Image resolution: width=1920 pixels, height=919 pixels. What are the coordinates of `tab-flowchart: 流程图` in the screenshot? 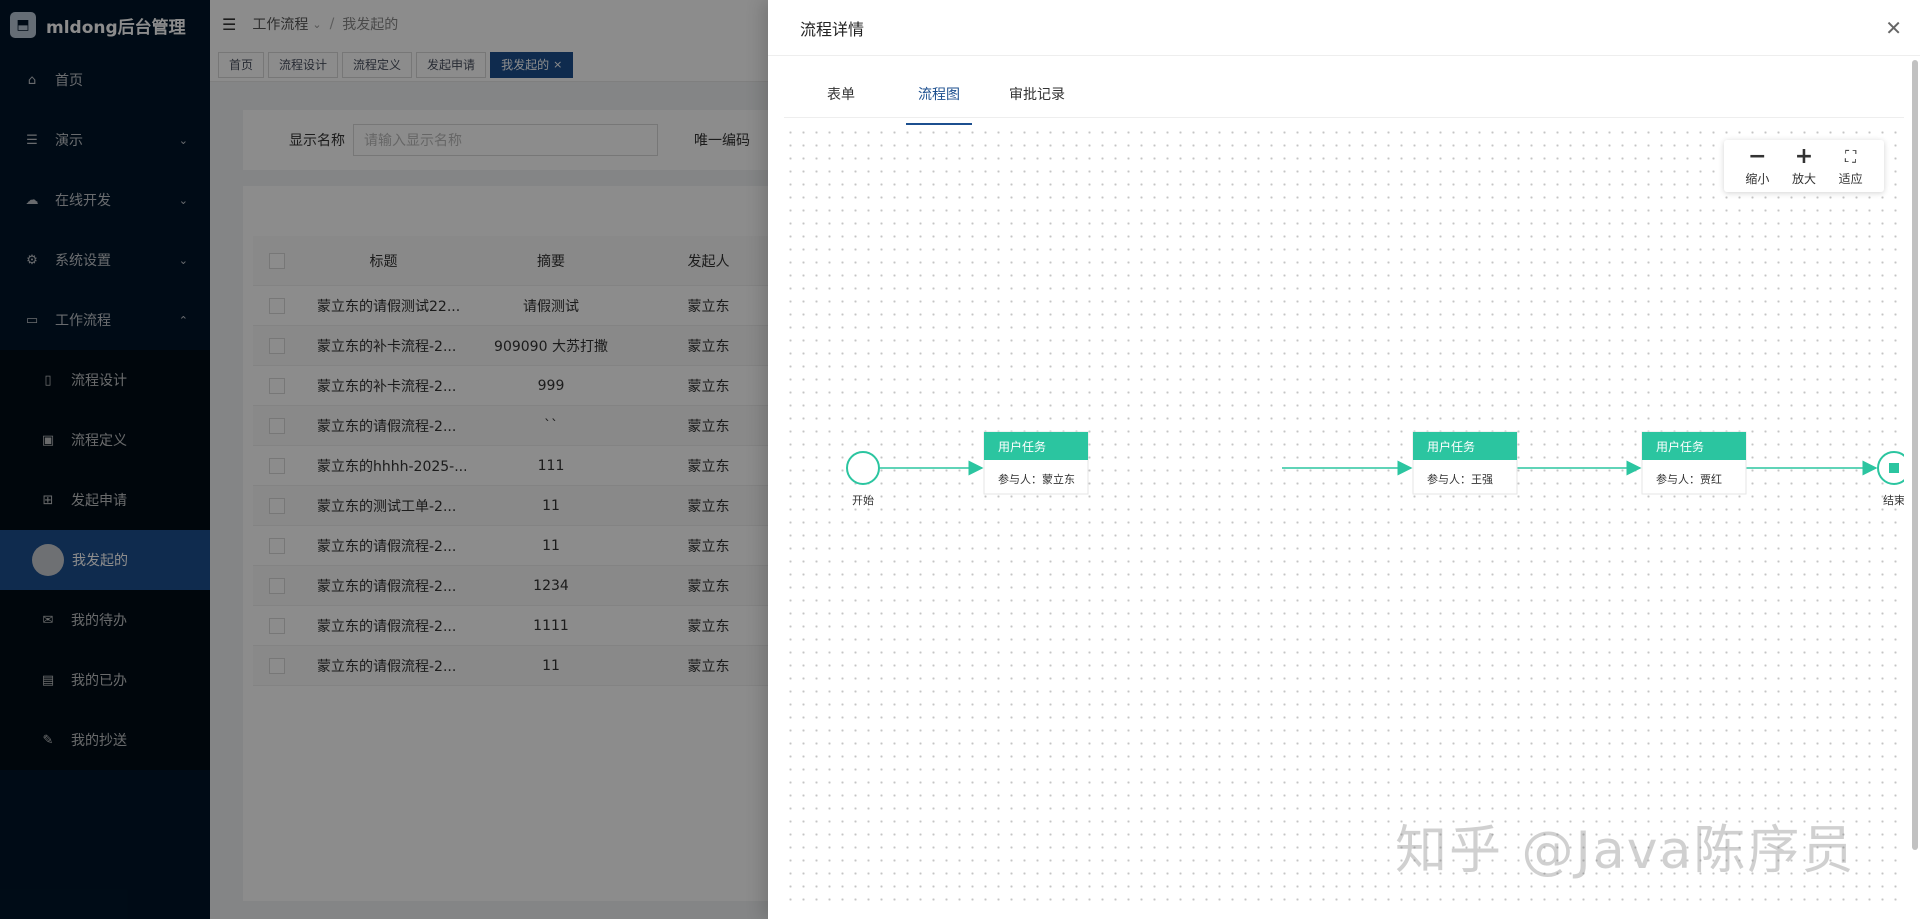 It's located at (939, 102).